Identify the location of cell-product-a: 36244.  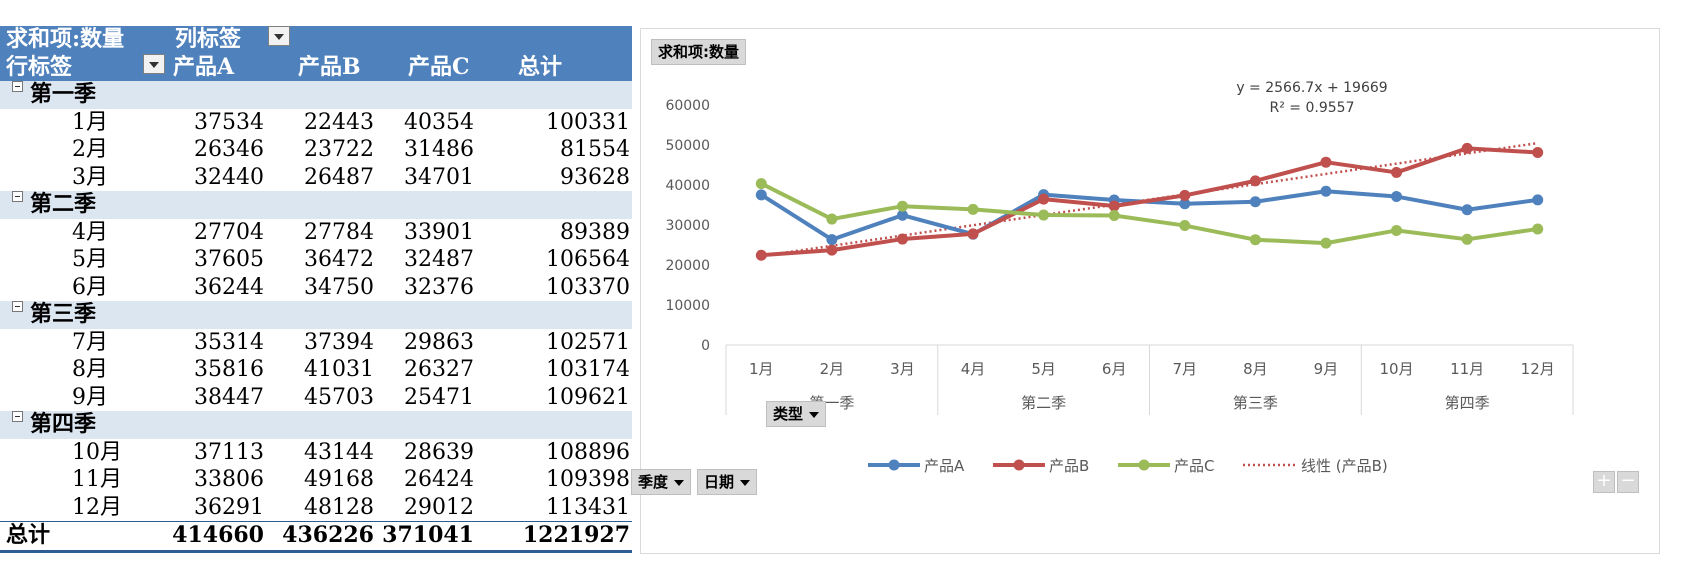
(229, 287).